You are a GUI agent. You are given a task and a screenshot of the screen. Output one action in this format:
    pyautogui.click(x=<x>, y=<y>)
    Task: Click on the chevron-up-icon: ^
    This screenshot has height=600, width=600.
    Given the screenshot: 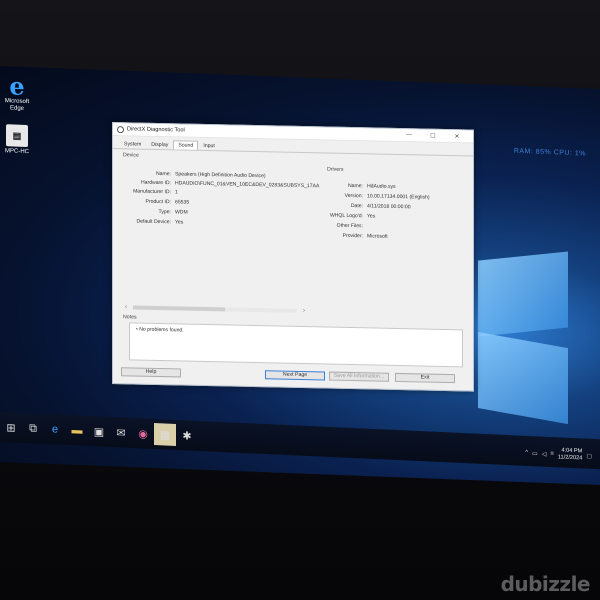 What is the action you would take?
    pyautogui.click(x=526, y=453)
    